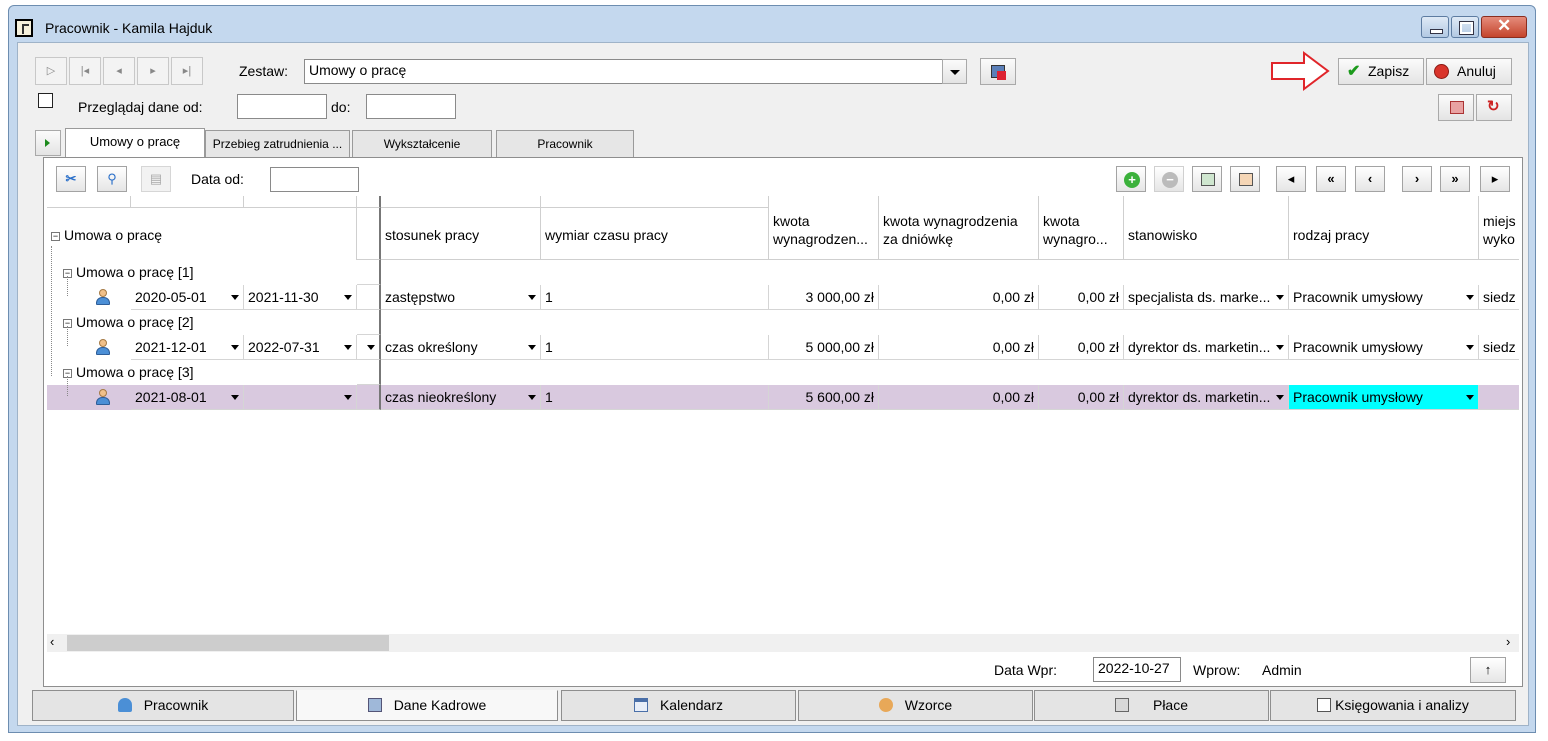 This screenshot has width=1548, height=741. What do you see at coordinates (128, 372) in the screenshot?
I see `group-row-3: − Umowa o pracę [3]` at bounding box center [128, 372].